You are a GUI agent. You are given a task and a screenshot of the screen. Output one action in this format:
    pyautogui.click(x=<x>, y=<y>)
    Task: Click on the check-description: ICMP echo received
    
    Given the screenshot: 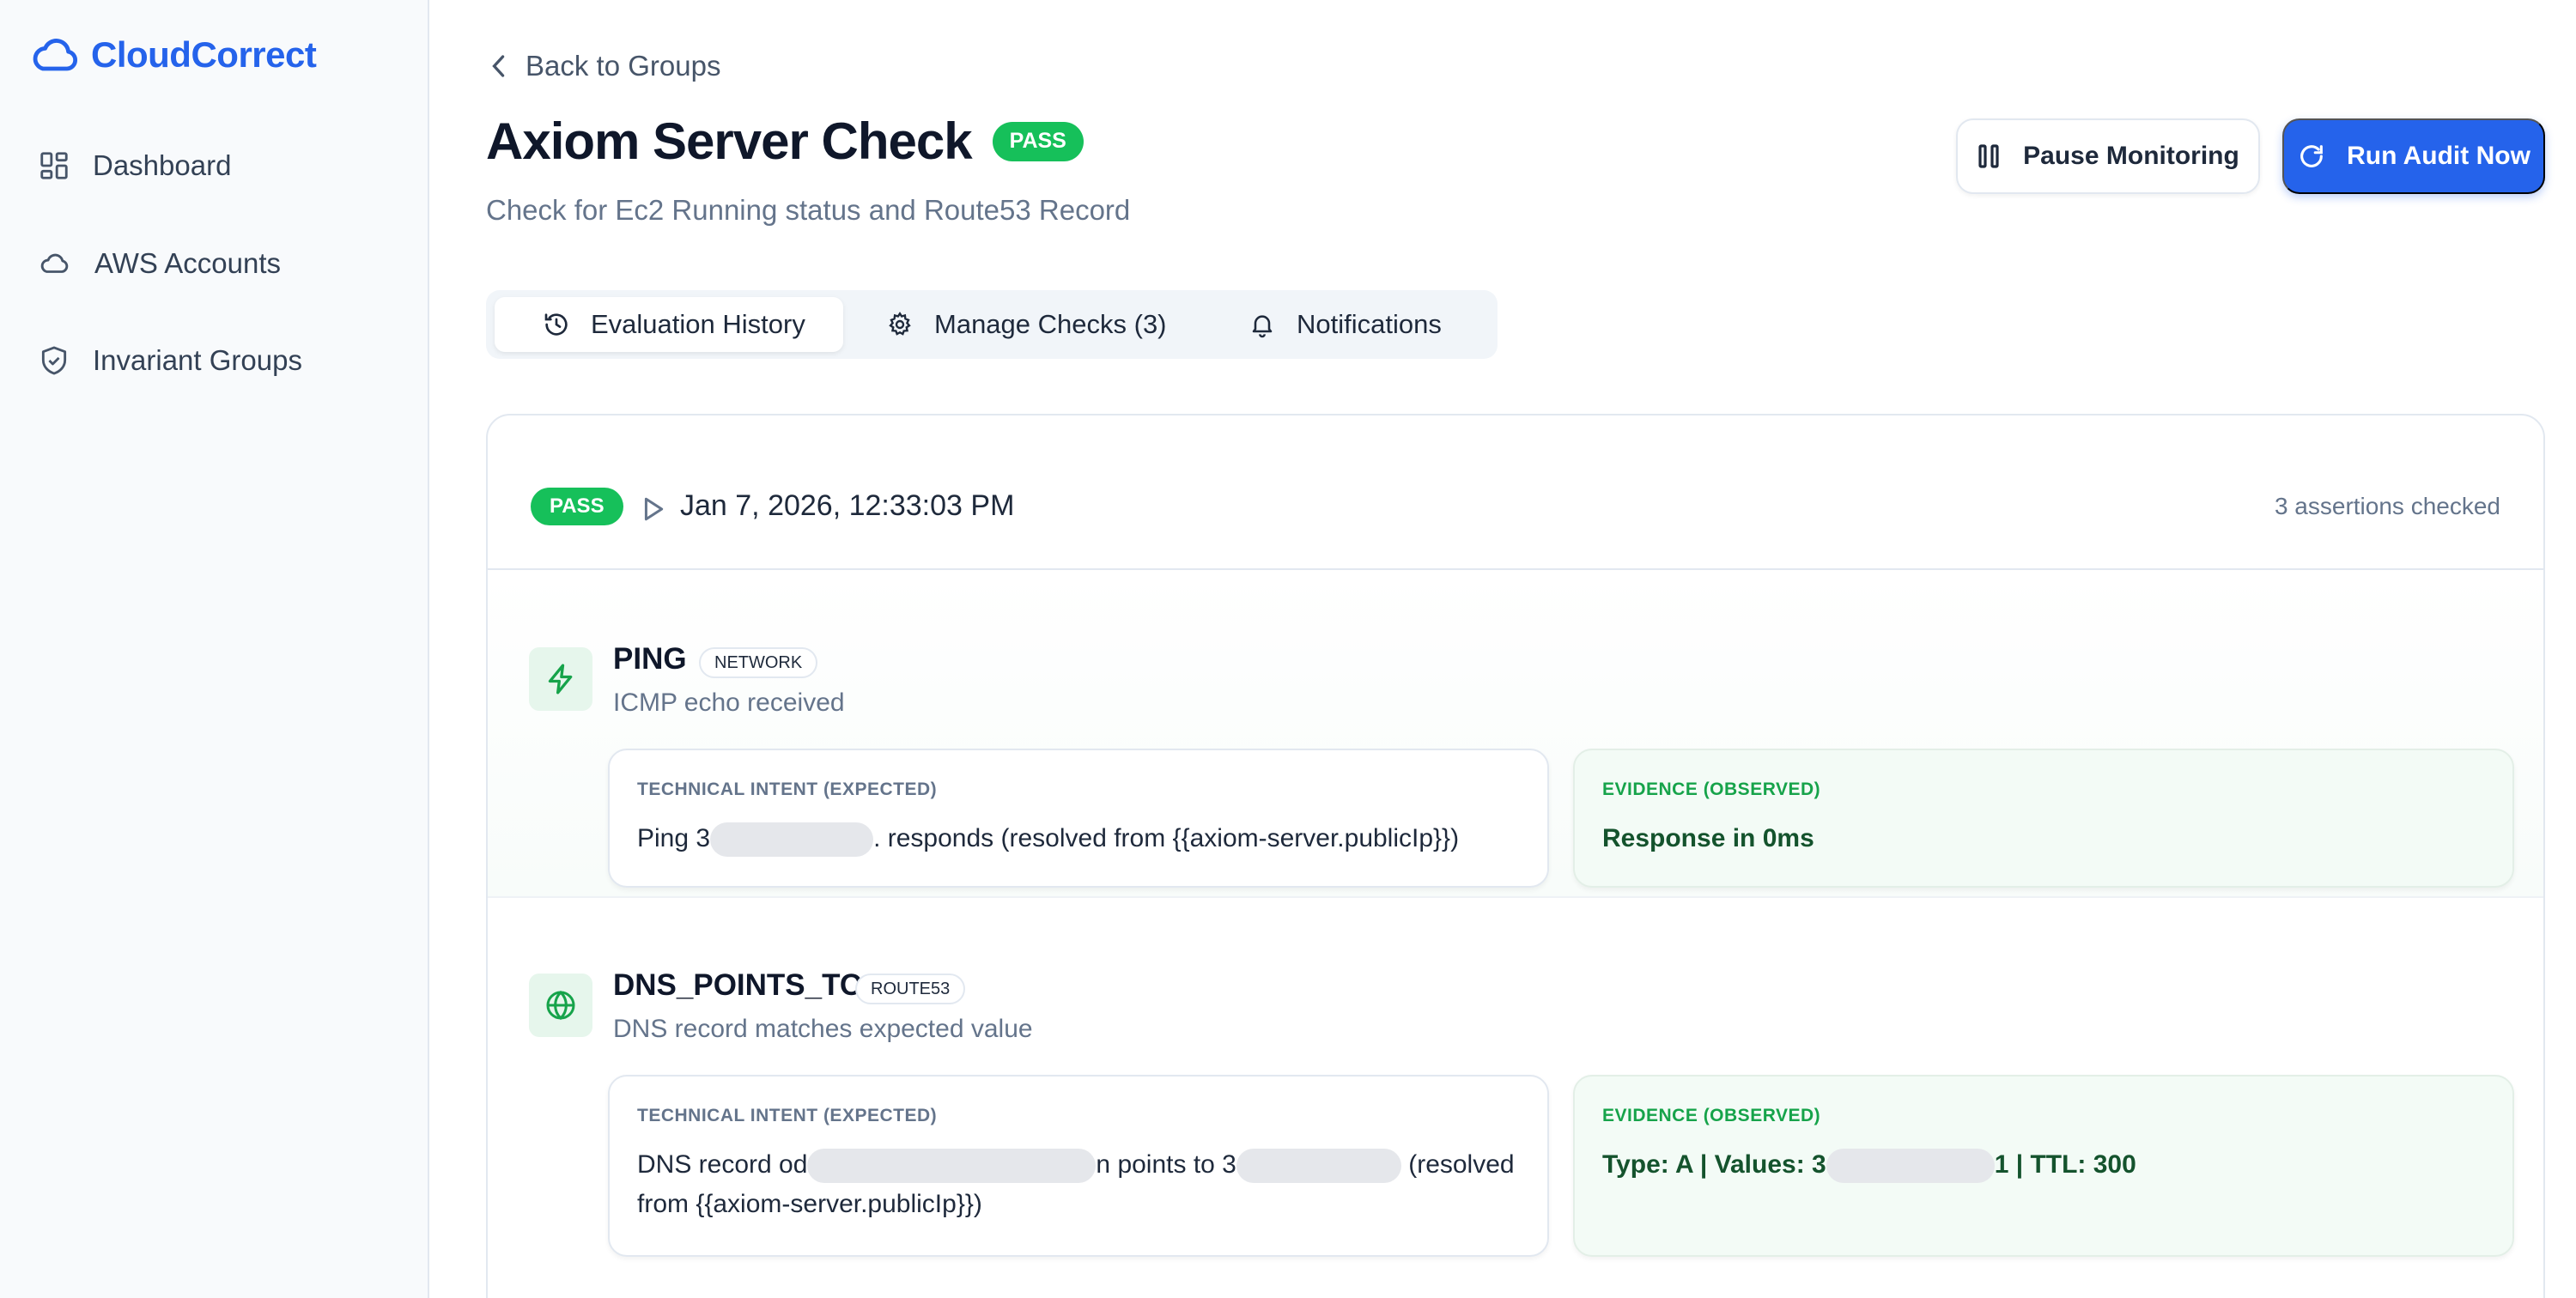 What is the action you would take?
    pyautogui.click(x=729, y=703)
    